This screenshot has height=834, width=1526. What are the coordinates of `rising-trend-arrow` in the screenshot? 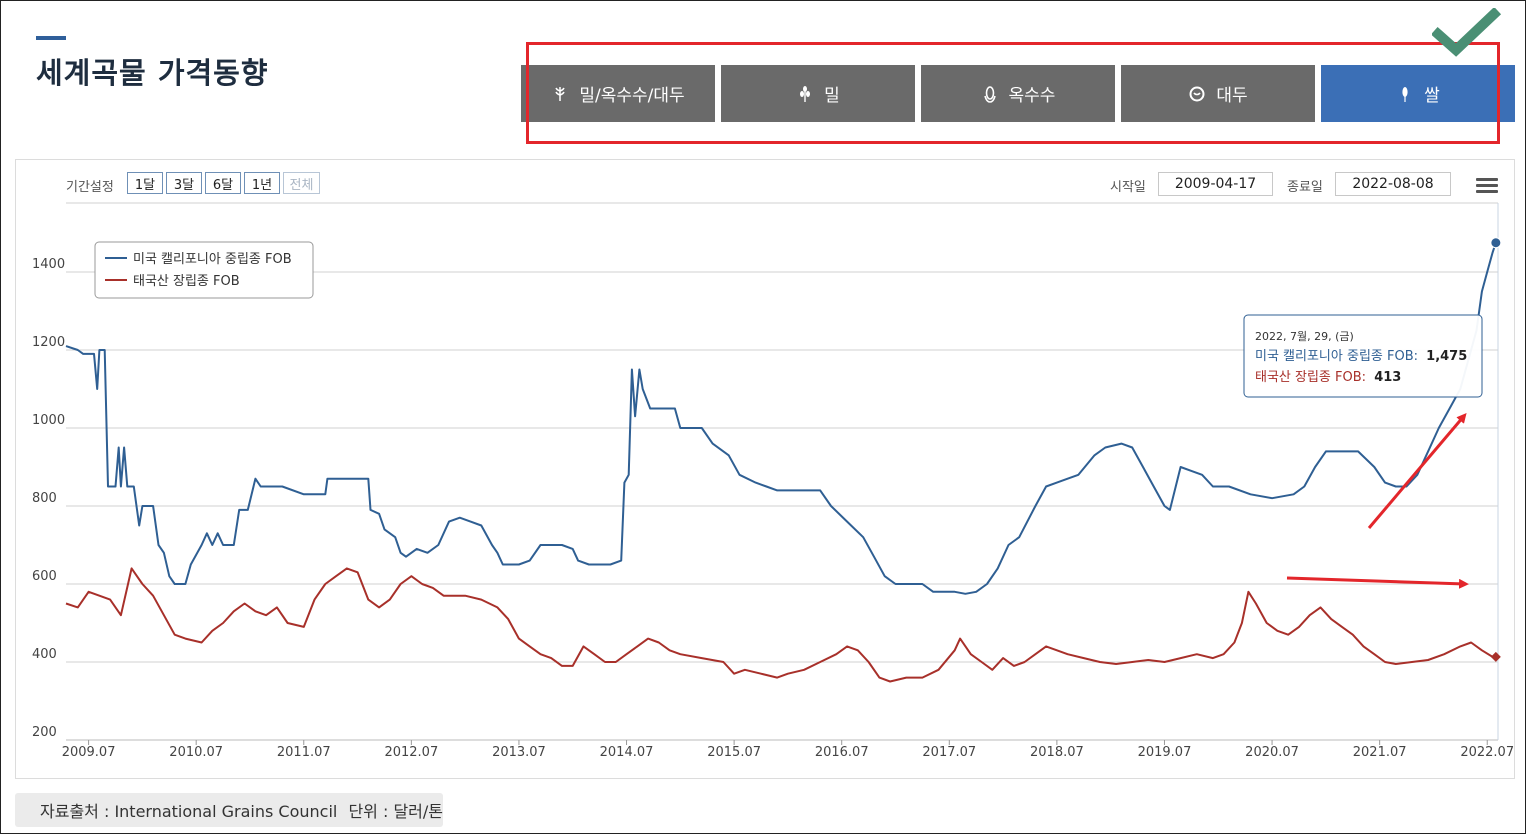 It's located at (1417, 470).